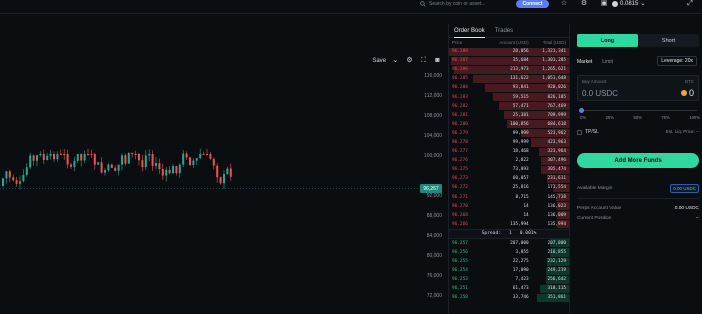 The width and height of the screenshot is (702, 314). What do you see at coordinates (638, 188) in the screenshot?
I see `available-margin-row: Available Margin 0.00 USDC` at bounding box center [638, 188].